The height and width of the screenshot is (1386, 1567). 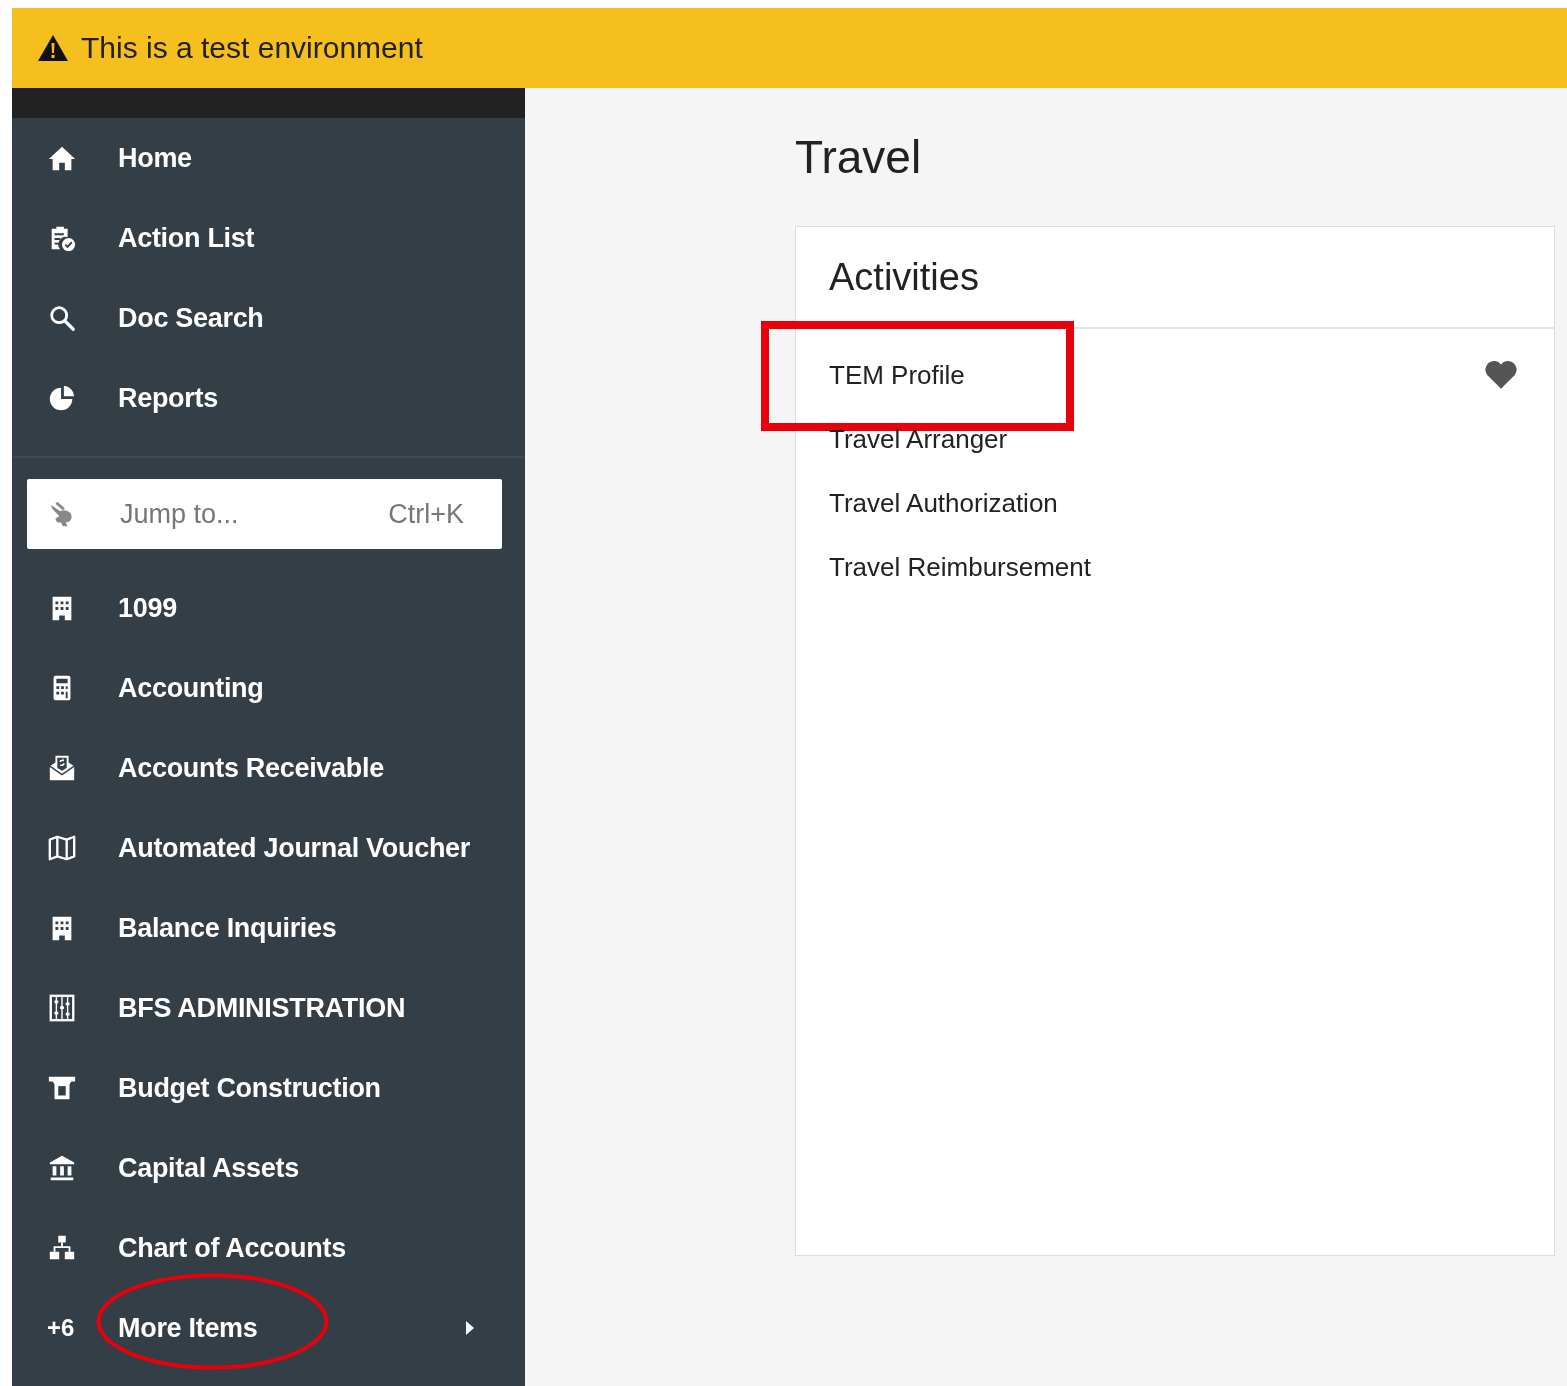 What do you see at coordinates (268, 688) in the screenshot?
I see `nav-item: Accounting` at bounding box center [268, 688].